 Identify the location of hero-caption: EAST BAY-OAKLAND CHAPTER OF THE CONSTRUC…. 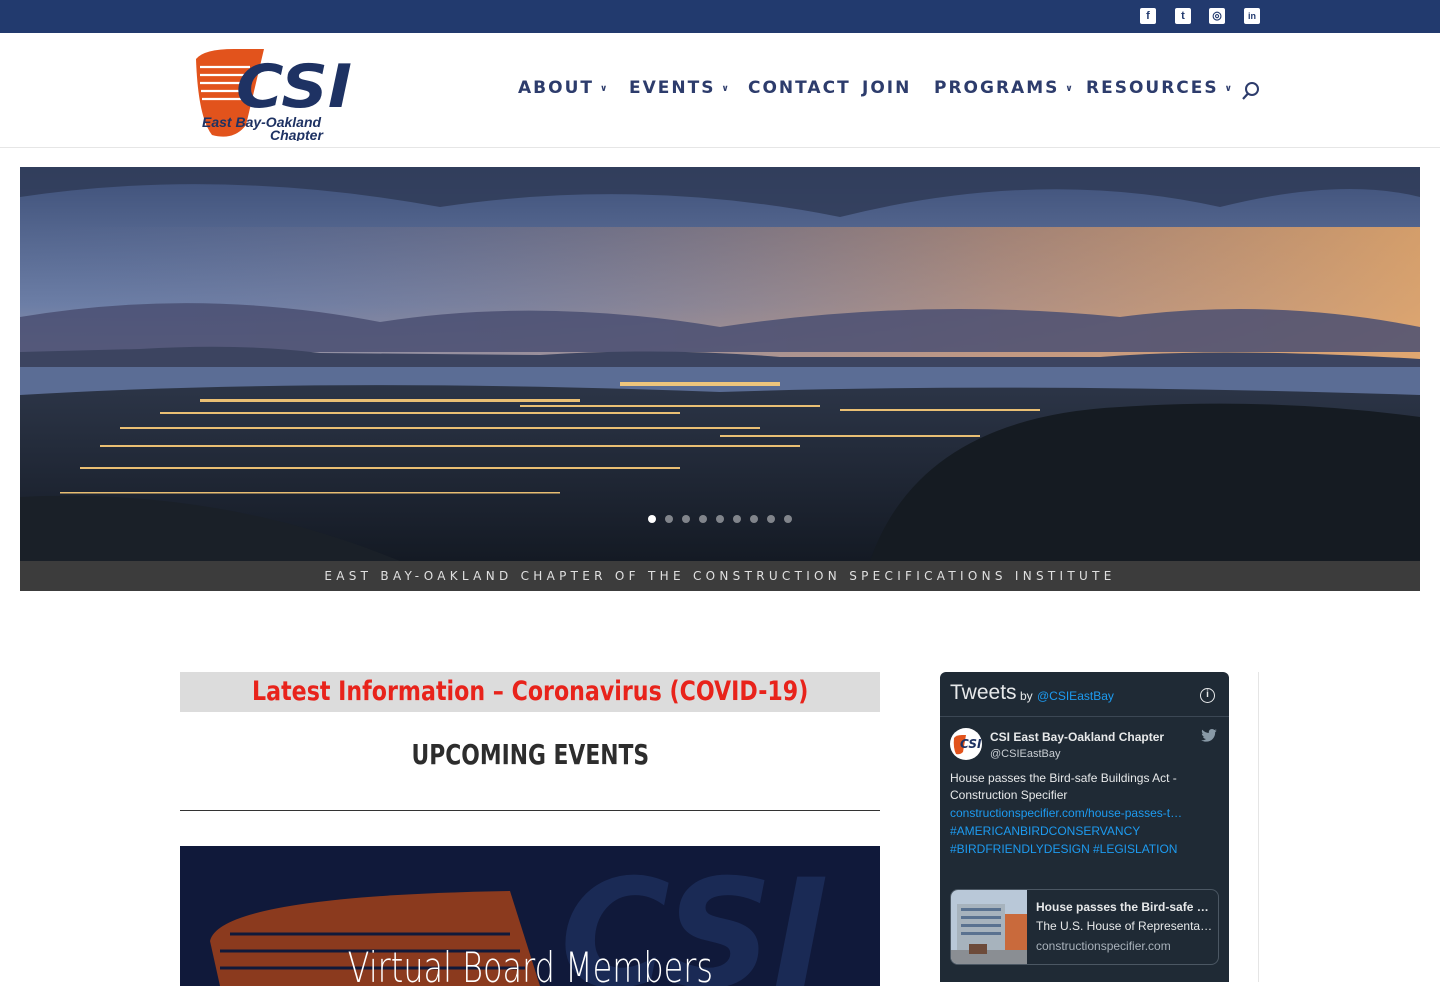
(720, 576).